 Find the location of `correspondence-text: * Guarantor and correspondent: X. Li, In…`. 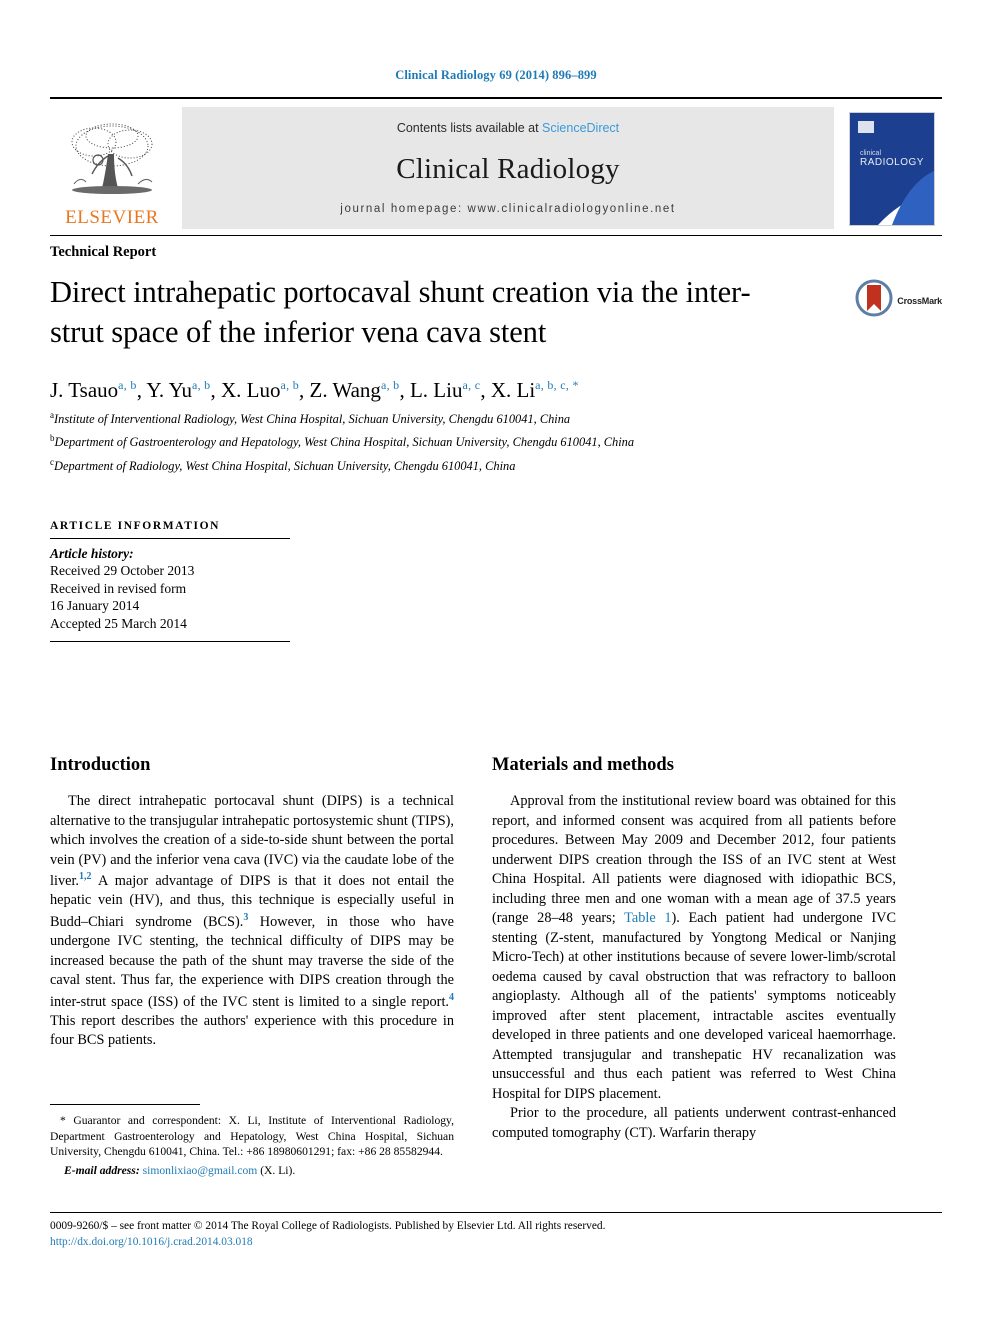

correspondence-text: * Guarantor and correspondent: X. Li, In… is located at coordinates (252, 1136).